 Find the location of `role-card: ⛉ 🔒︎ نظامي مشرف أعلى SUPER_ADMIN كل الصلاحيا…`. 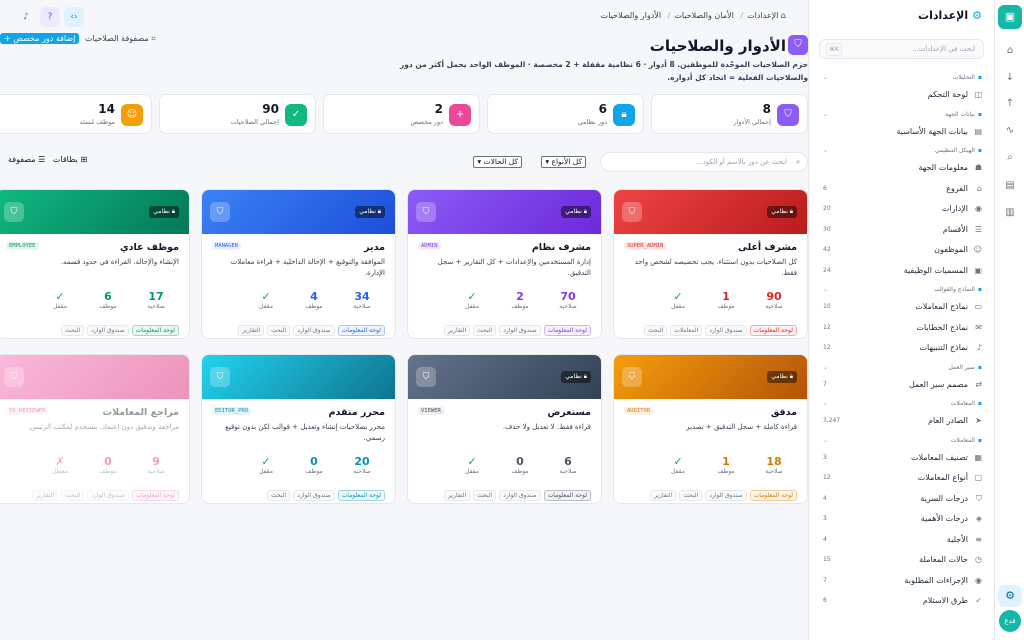

role-card: ⛉ 🔒︎ نظامي مشرف أعلى SUPER_ADMIN كل الصلاحيا… is located at coordinates (710, 264).